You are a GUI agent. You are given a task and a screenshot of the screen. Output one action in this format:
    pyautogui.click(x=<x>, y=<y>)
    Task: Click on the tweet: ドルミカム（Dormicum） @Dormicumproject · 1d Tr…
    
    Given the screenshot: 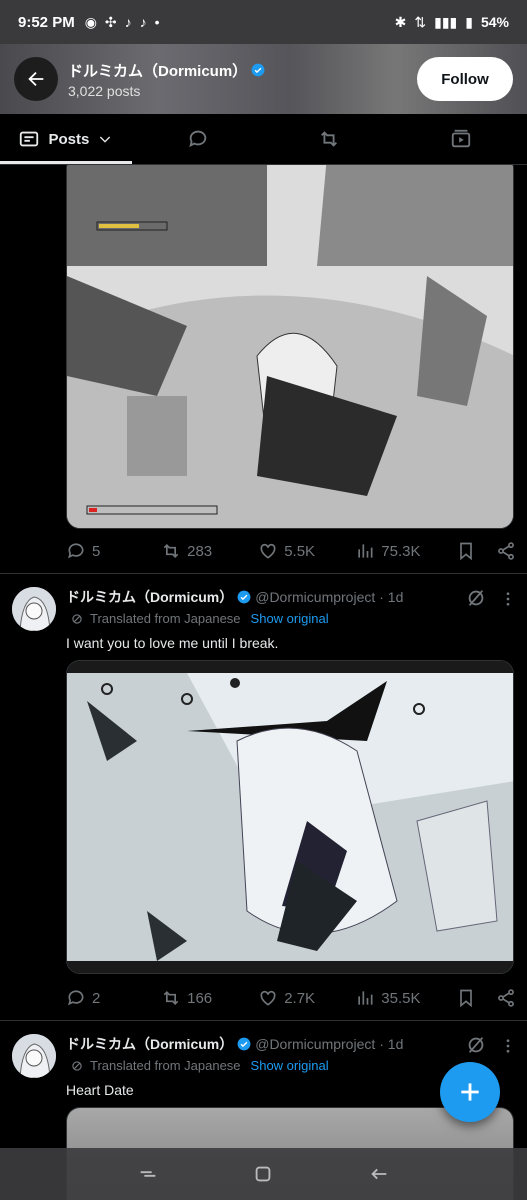 What is the action you would take?
    pyautogui.click(x=264, y=627)
    